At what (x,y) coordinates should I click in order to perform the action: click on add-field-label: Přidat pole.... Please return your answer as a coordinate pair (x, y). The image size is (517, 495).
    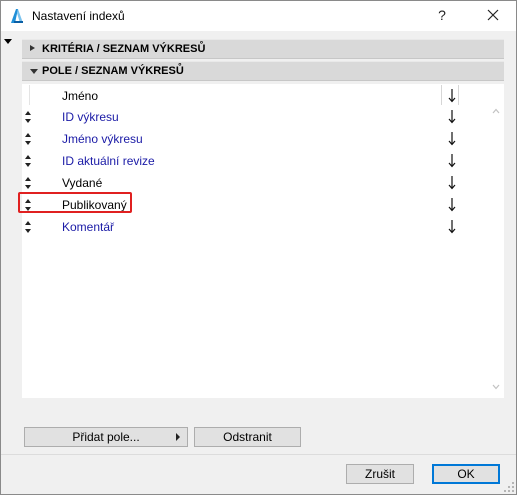
    Looking at the image, I should click on (106, 437).